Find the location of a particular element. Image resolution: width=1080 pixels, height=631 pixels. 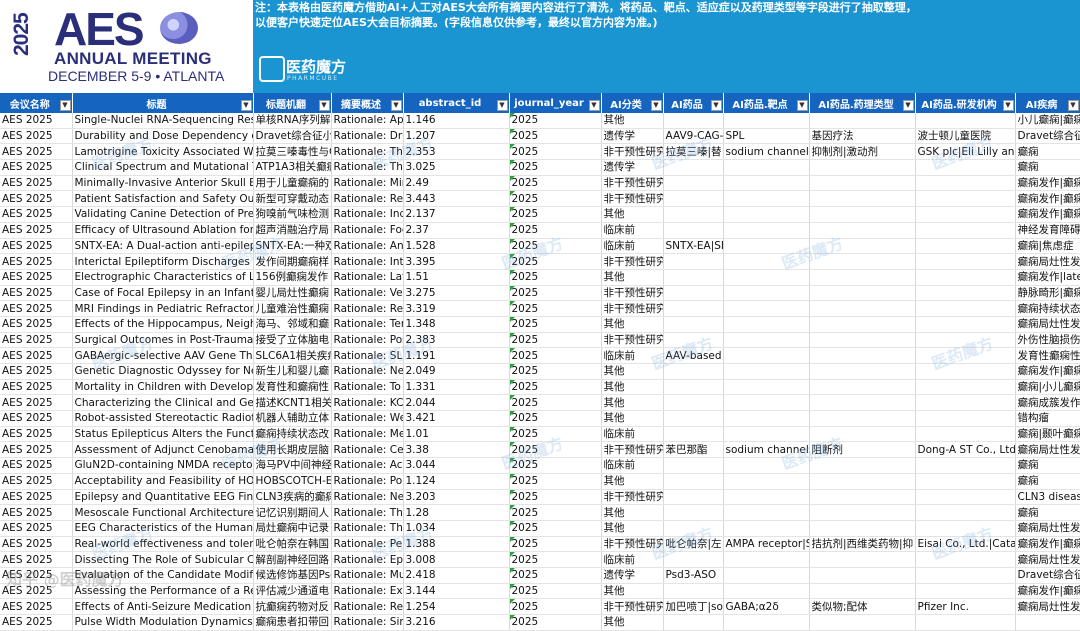

table-cell: 3.144 is located at coordinates (456, 591).